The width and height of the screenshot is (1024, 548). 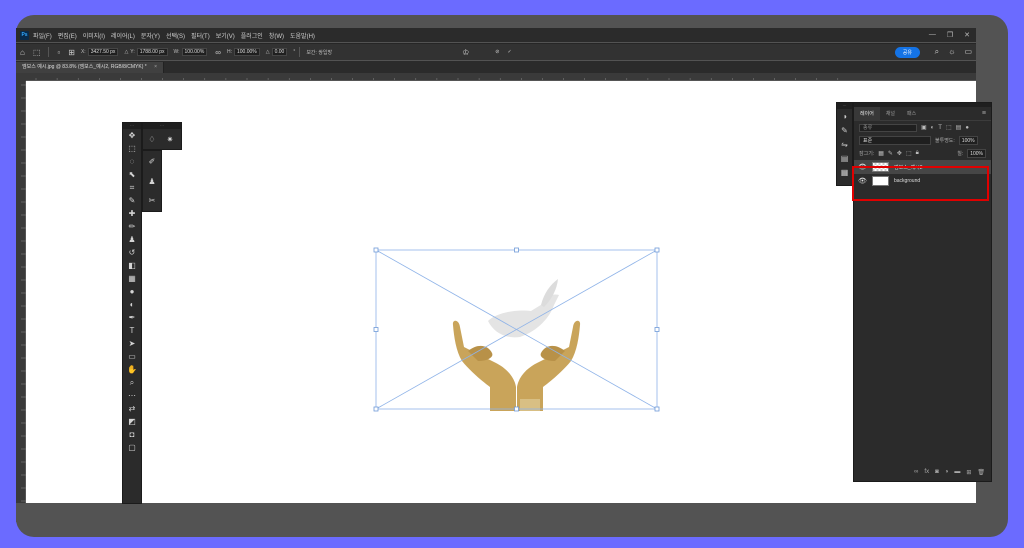 I want to click on cancel-transform-icon: ⊘, so click(x=497, y=52).